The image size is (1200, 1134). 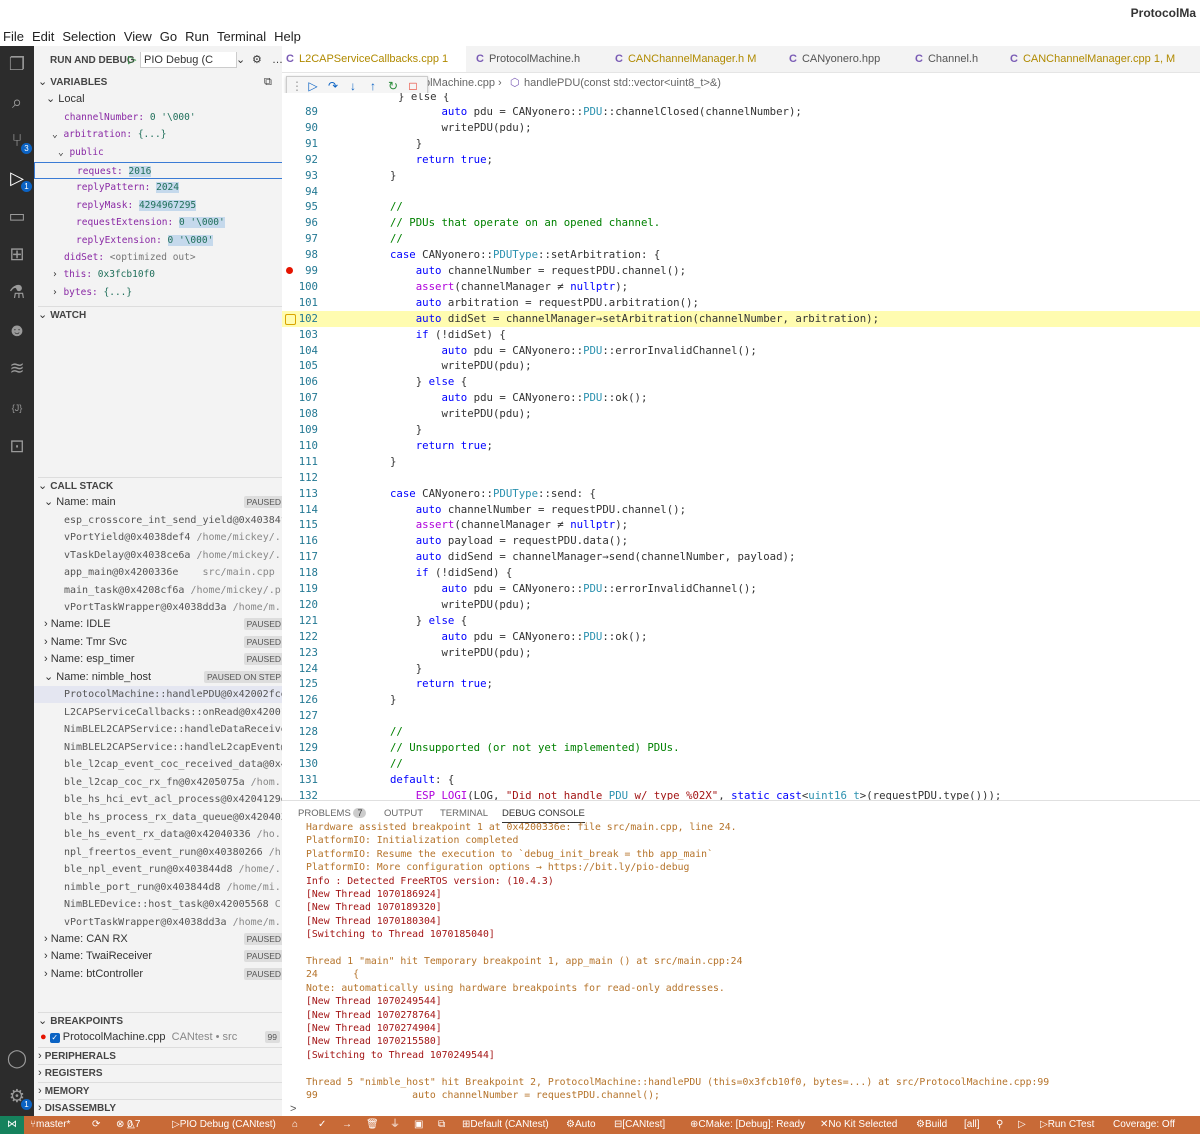 I want to click on debug-config-select: PIO Debug (C, so click(x=188, y=60).